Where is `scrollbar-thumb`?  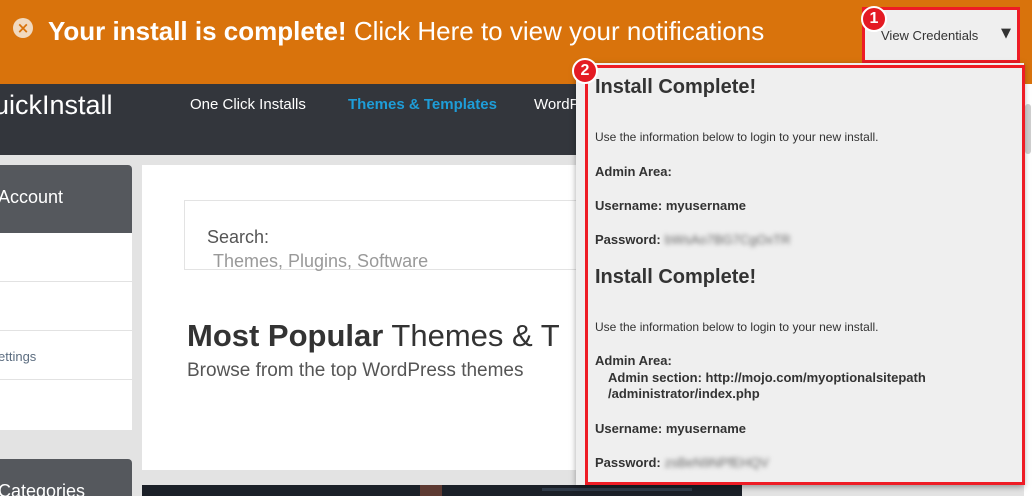
scrollbar-thumb is located at coordinates (1028, 129).